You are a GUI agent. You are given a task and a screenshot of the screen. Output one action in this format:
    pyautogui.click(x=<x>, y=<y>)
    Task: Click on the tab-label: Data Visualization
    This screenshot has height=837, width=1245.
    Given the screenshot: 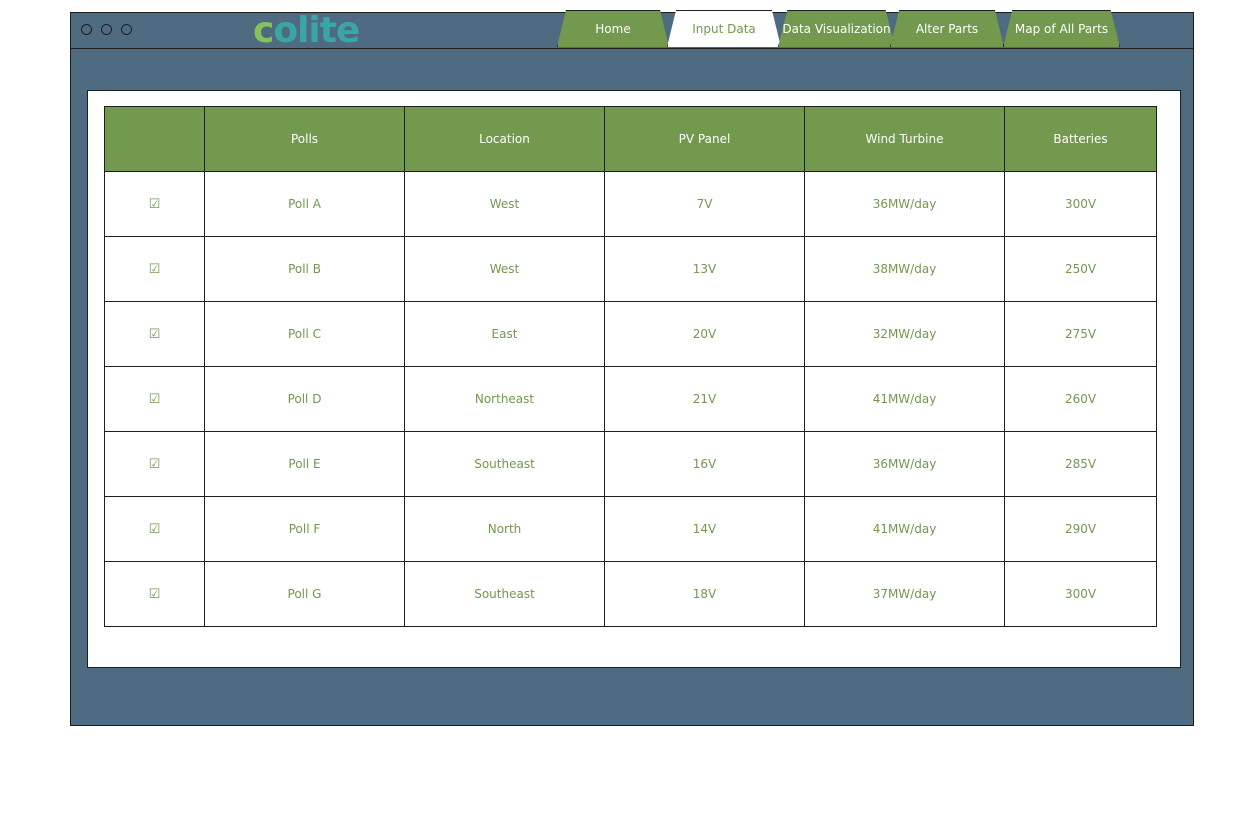 What is the action you would take?
    pyautogui.click(x=836, y=29)
    